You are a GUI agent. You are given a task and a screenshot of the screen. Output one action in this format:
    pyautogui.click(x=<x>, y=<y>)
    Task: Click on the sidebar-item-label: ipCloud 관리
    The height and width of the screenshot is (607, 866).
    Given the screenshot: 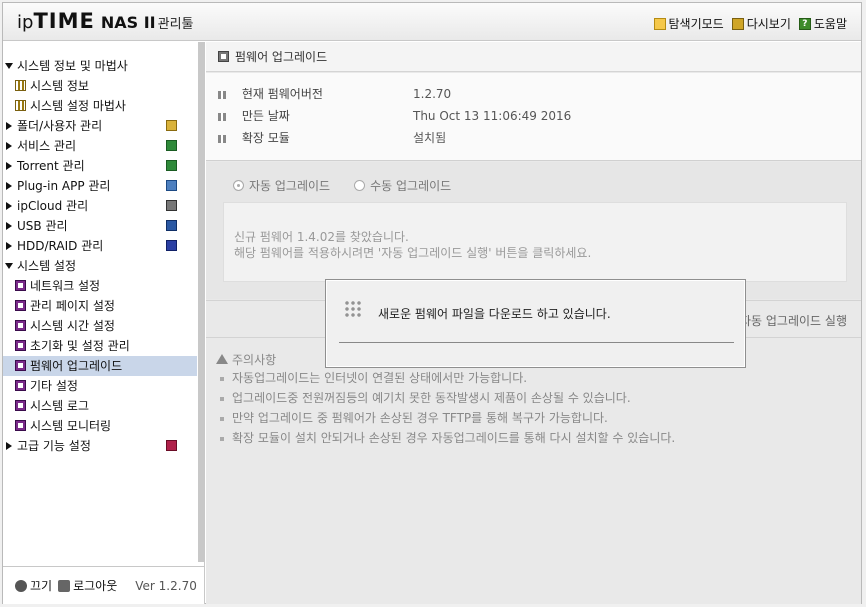 What is the action you would take?
    pyautogui.click(x=53, y=206)
    